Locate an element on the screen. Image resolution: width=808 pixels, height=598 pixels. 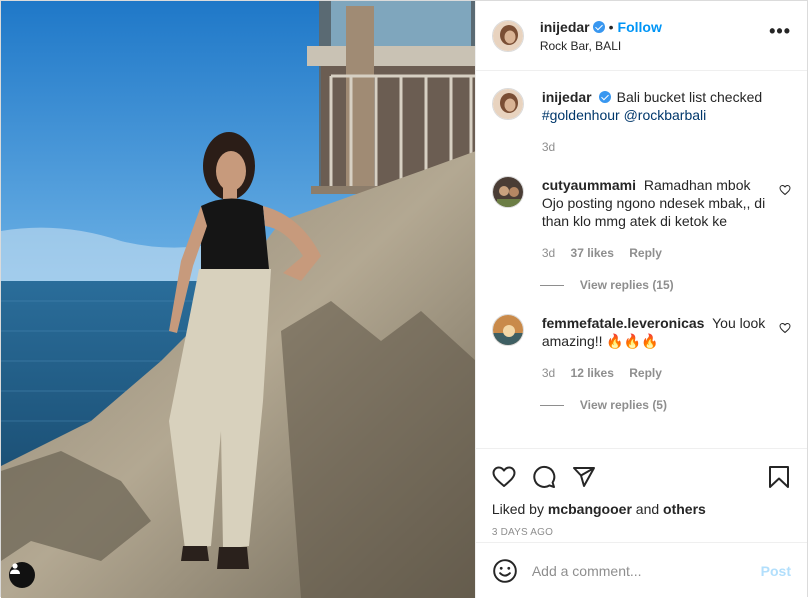
smile-icon is located at coordinates (505, 571).